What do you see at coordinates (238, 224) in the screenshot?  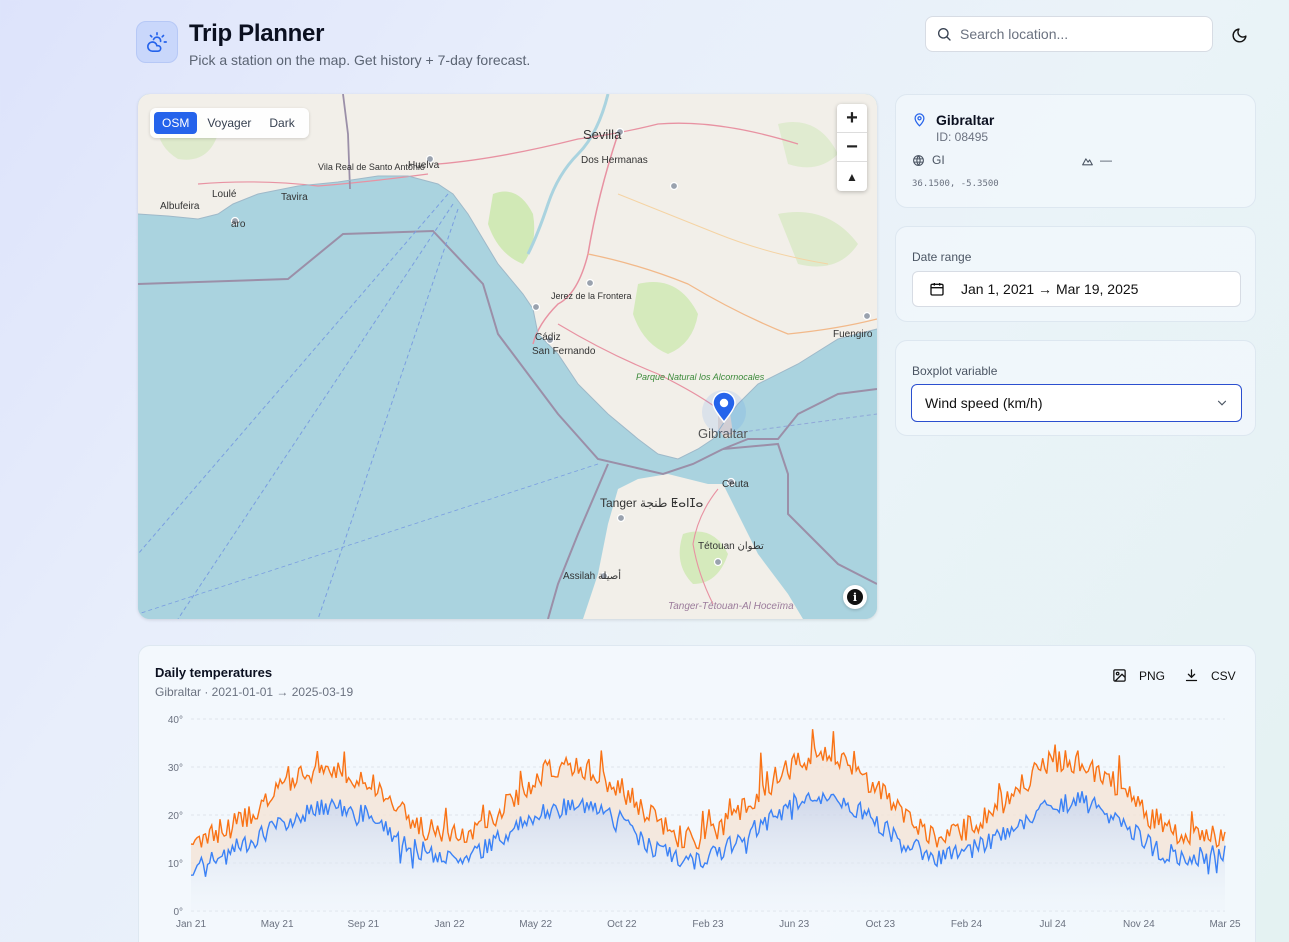 I see `map-label-faro: aro` at bounding box center [238, 224].